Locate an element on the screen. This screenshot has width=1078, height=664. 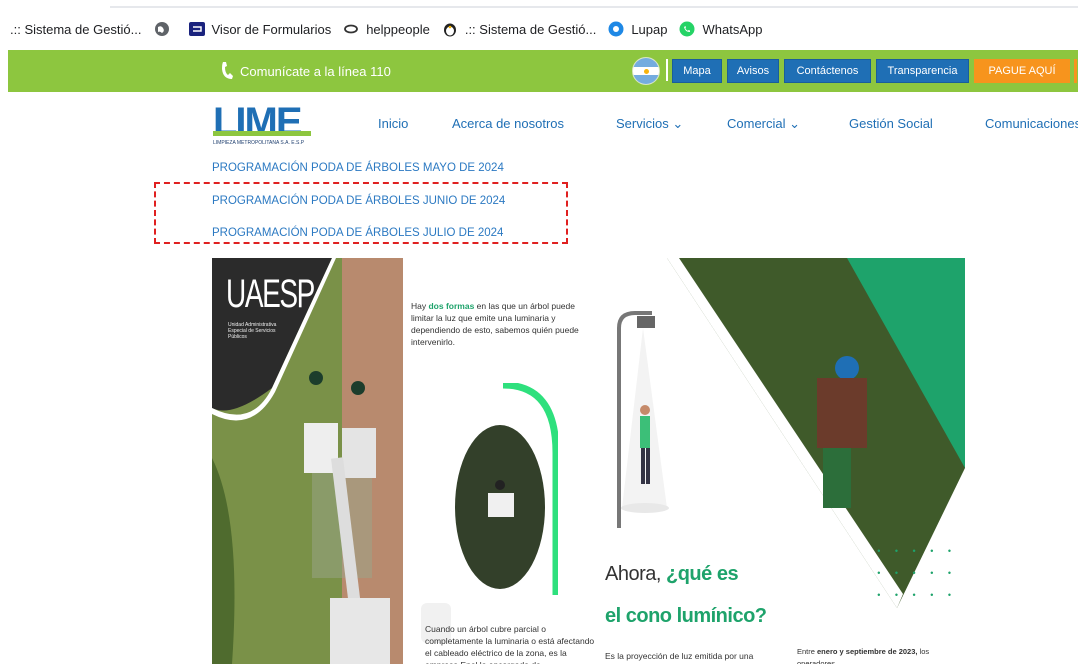
link-icon is located at coordinates (351, 29).